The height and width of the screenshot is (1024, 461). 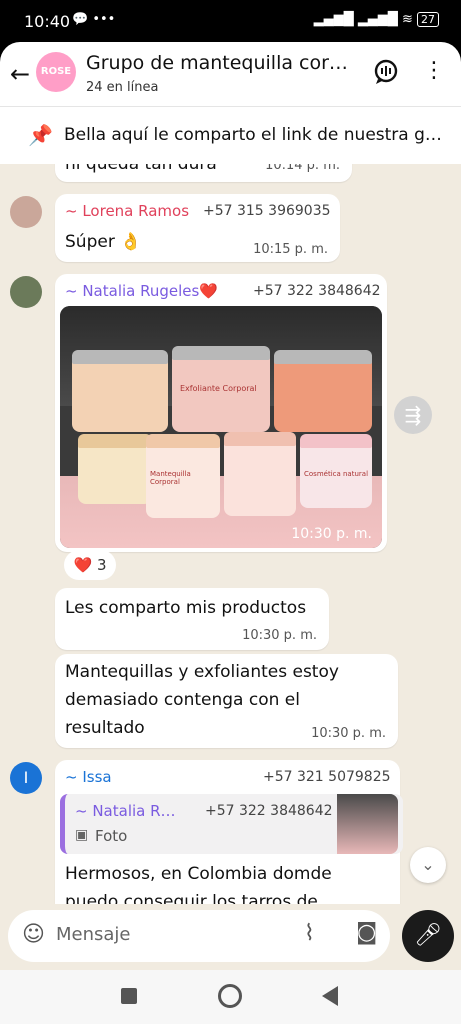 What do you see at coordinates (186, 608) in the screenshot?
I see `message-text: Les comparto mis productos` at bounding box center [186, 608].